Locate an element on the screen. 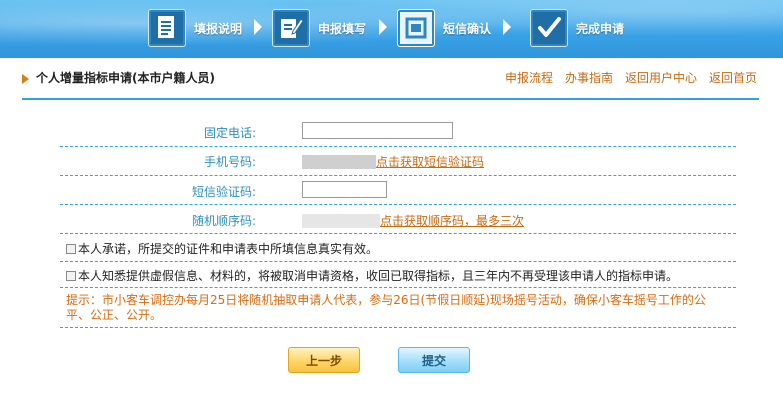 The height and width of the screenshot is (401, 783). sms-code-row: 短信验证码: is located at coordinates (398, 190).